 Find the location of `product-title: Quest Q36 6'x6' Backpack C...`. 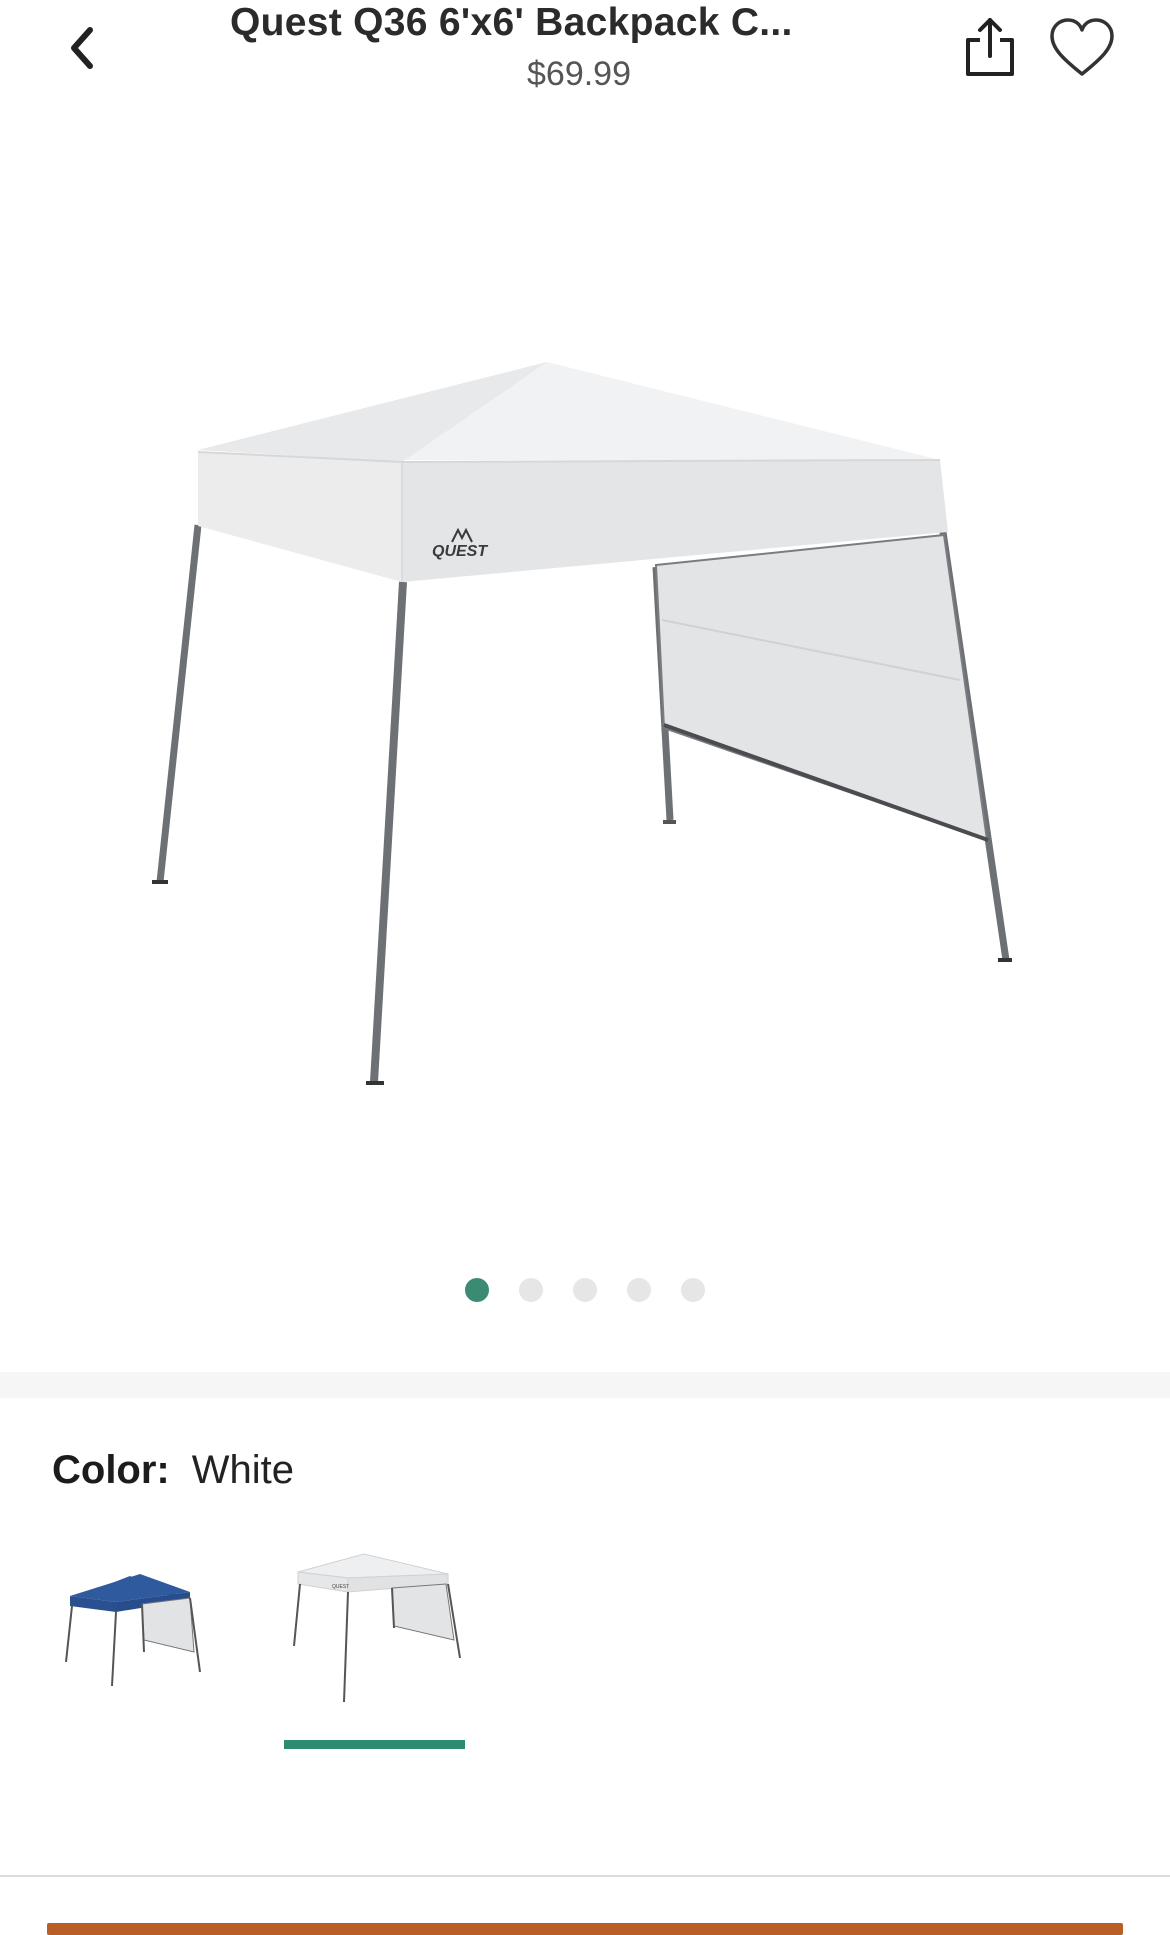

product-title: Quest Q36 6'x6' Backpack C... is located at coordinates (511, 22).